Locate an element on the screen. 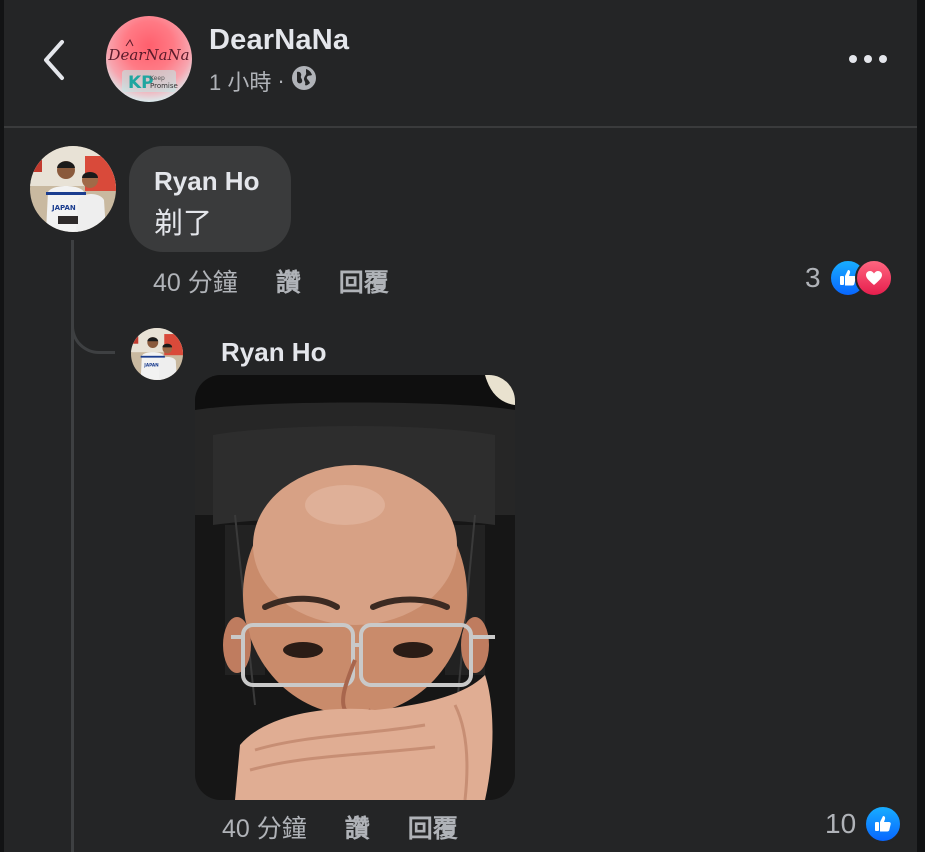  comment-reaction-count: 3 is located at coordinates (813, 277).